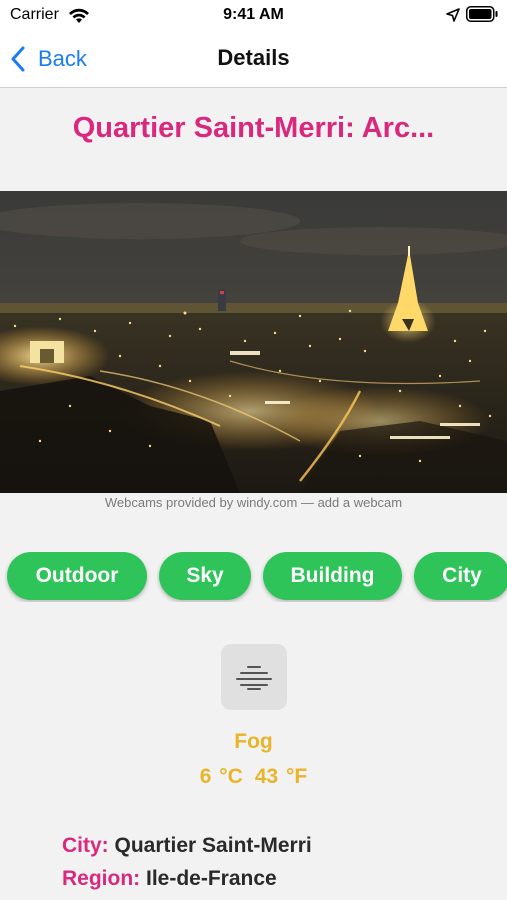 The image size is (507, 900). I want to click on weather-condition: Fog, so click(253, 741).